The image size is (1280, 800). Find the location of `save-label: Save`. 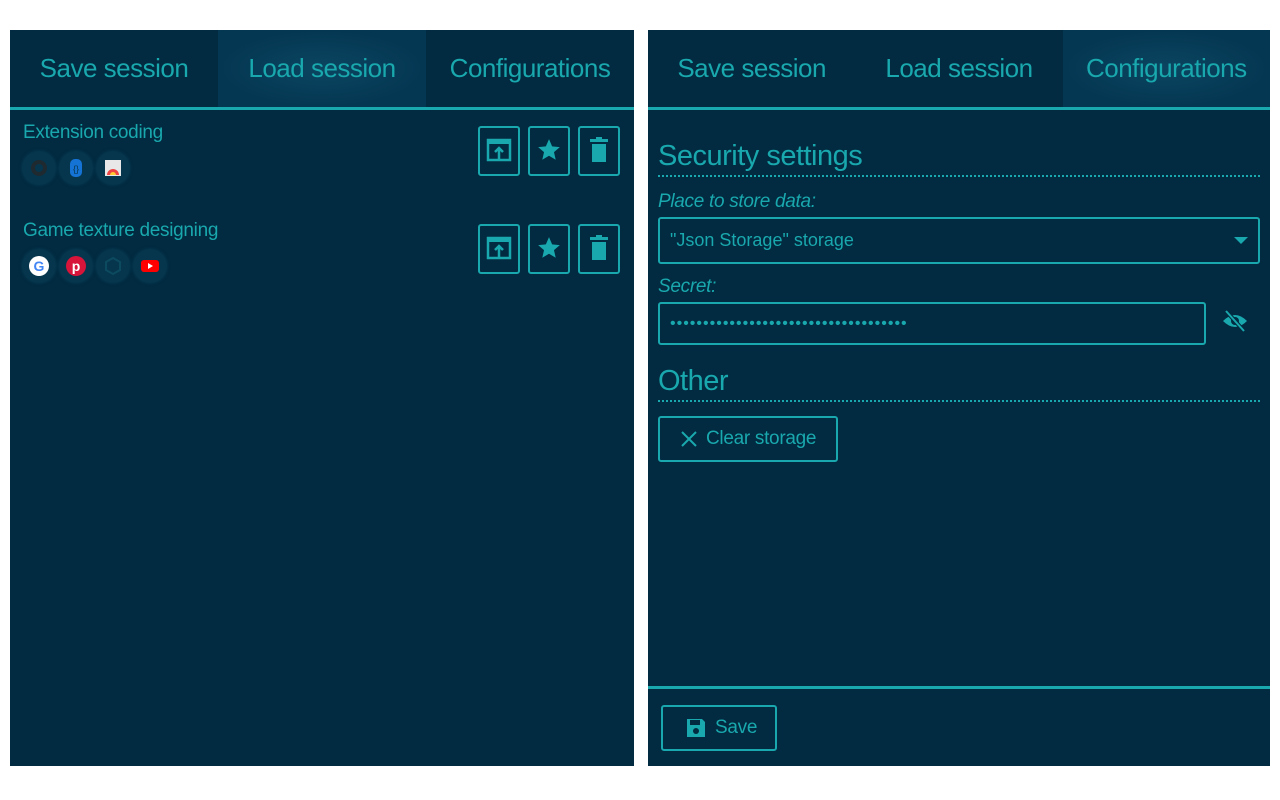

save-label: Save is located at coordinates (736, 727).